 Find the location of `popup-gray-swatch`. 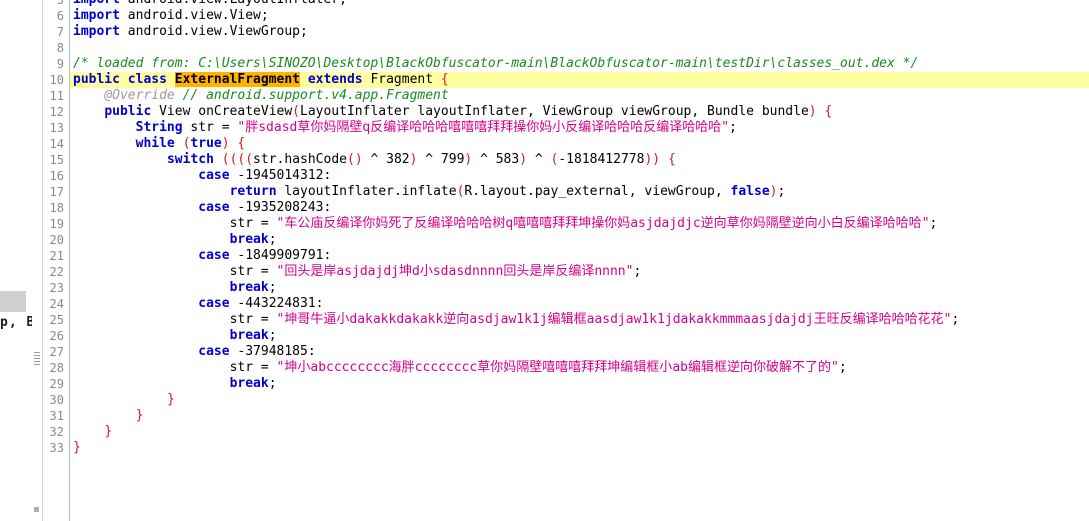

popup-gray-swatch is located at coordinates (13, 301).